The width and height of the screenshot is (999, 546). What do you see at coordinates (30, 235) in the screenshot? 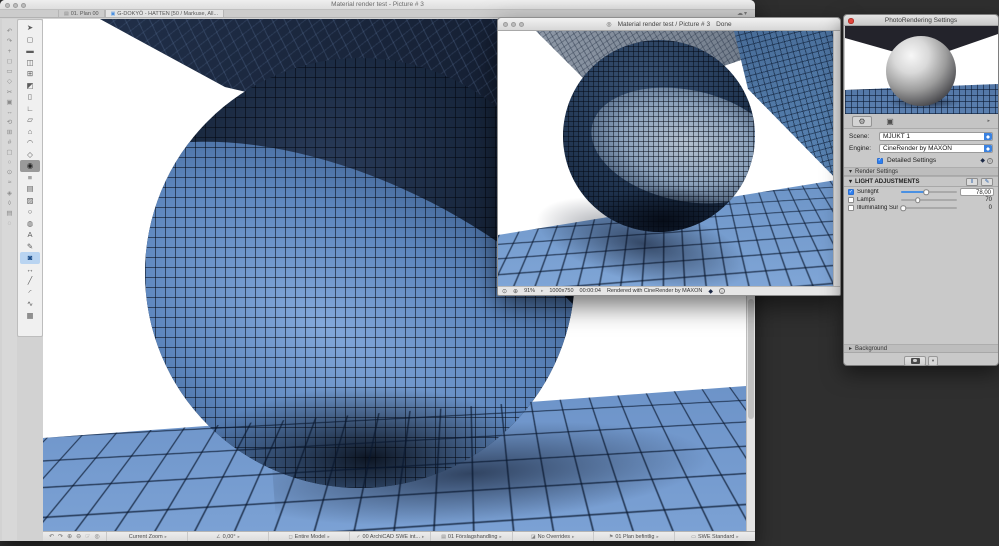
I see `tool-icon: A` at bounding box center [30, 235].